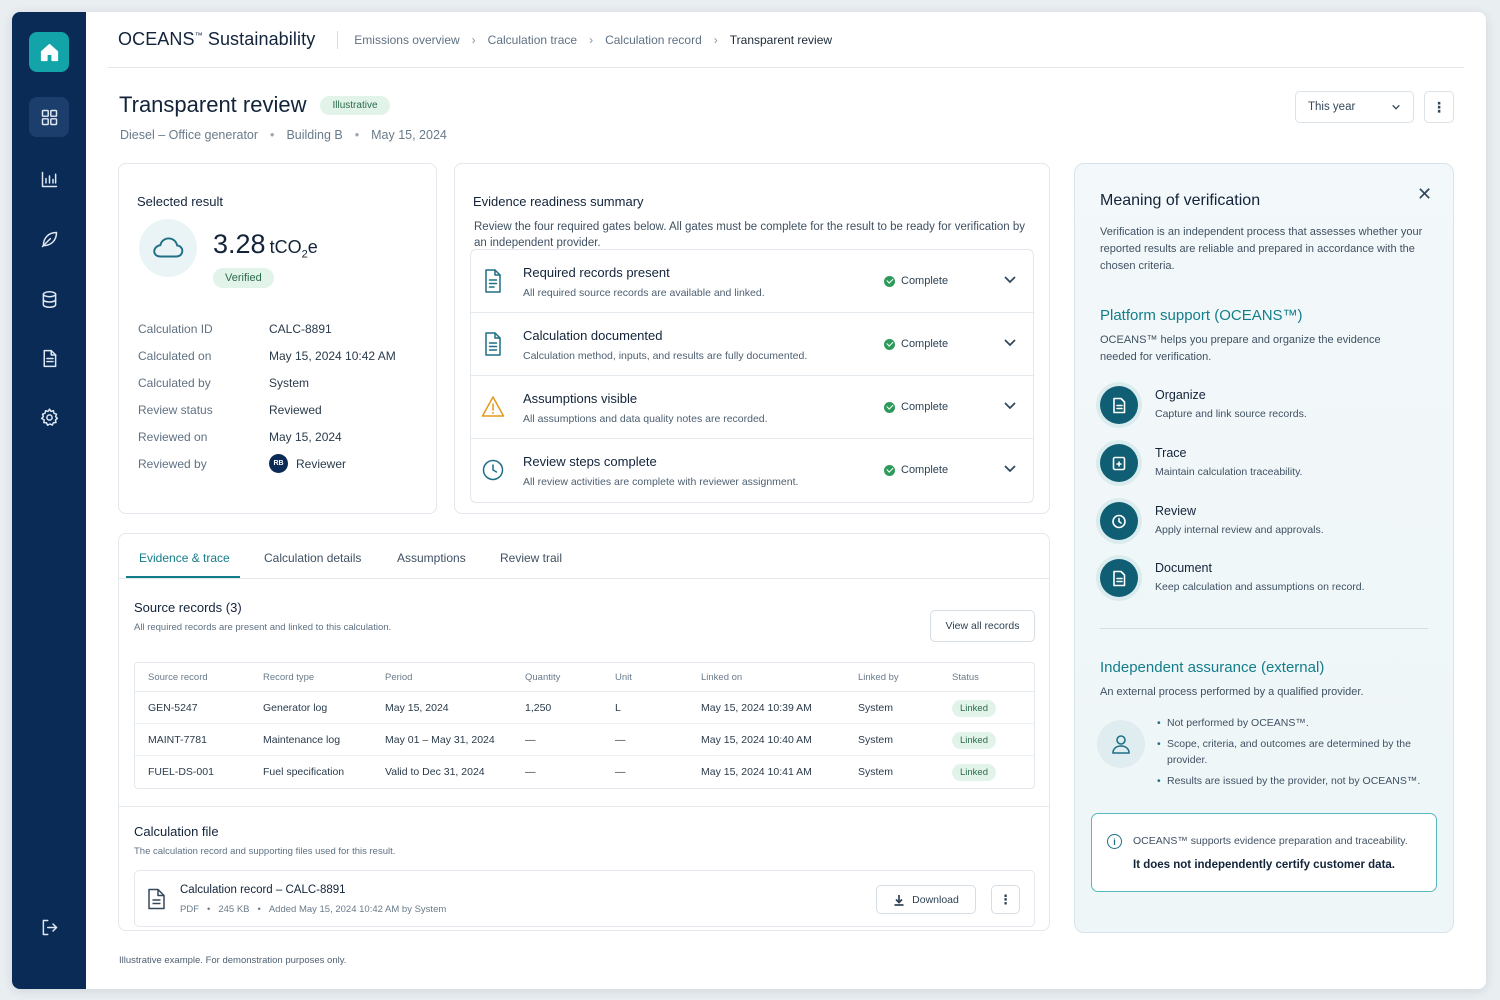  Describe the element at coordinates (254, 105) in the screenshot. I see `title-row: Transparent review Illustrative` at that location.